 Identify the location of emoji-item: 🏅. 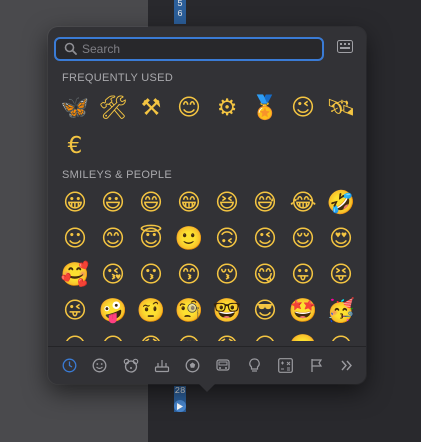
(265, 108).